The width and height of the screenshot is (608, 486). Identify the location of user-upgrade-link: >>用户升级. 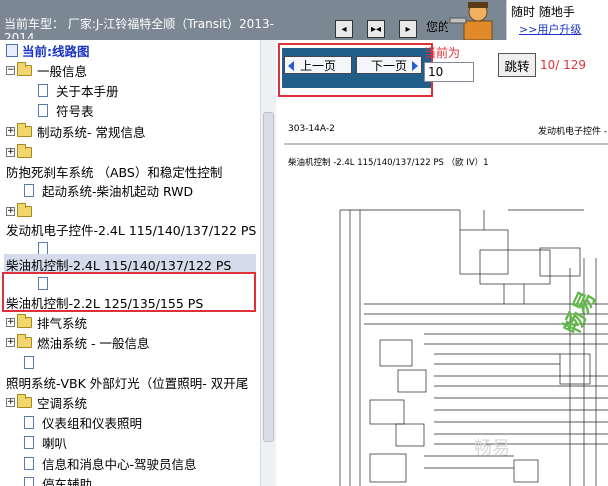
(550, 29).